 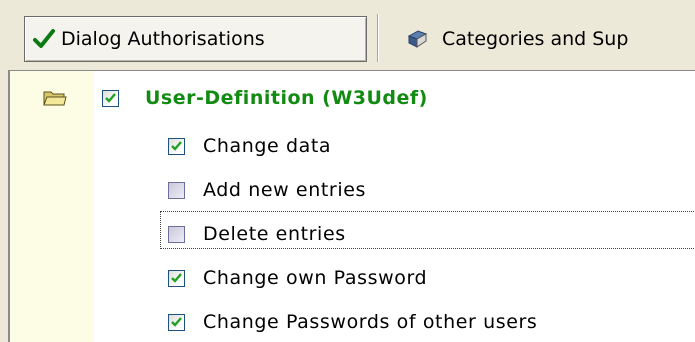 I want to click on checkbox-user-definition, so click(x=110, y=98).